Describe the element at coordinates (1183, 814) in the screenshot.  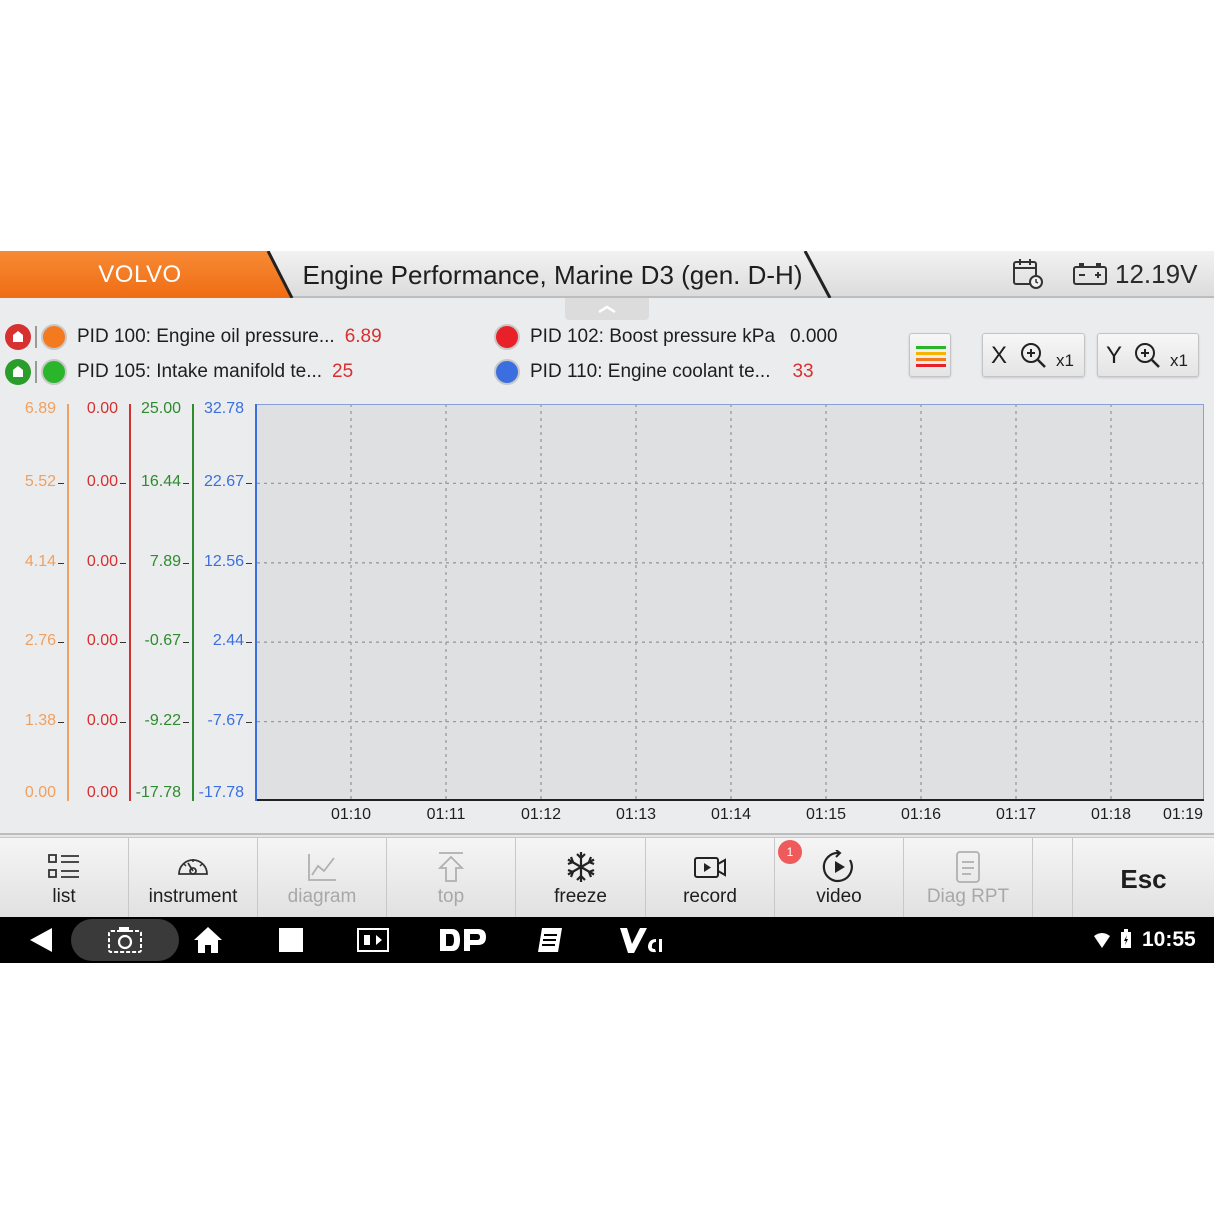
I see `x-tick-label: 01:19` at that location.